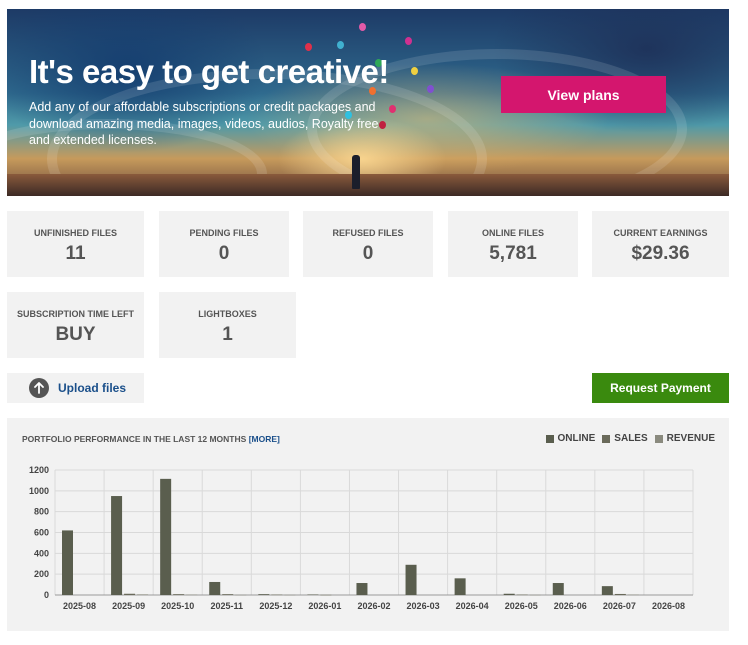 The width and height of the screenshot is (748, 645). Describe the element at coordinates (39, 470) in the screenshot. I see `y-tick-label: 1200` at that location.